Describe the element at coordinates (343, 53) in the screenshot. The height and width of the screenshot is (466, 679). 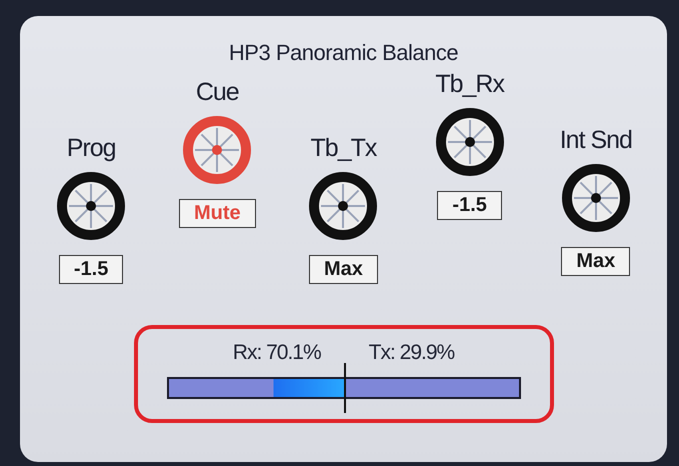
I see `window-title: HP3 Panoramic Balance` at that location.